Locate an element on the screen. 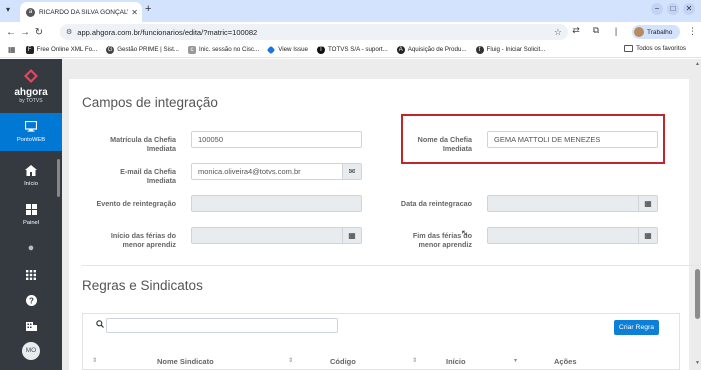 This screenshot has width=701, height=370. back-icon: ← is located at coordinates (11, 32).